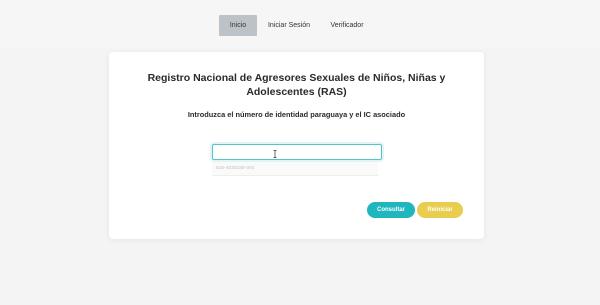 Image resolution: width=600 pixels, height=305 pixels. I want to click on identity-number-input, so click(297, 152).